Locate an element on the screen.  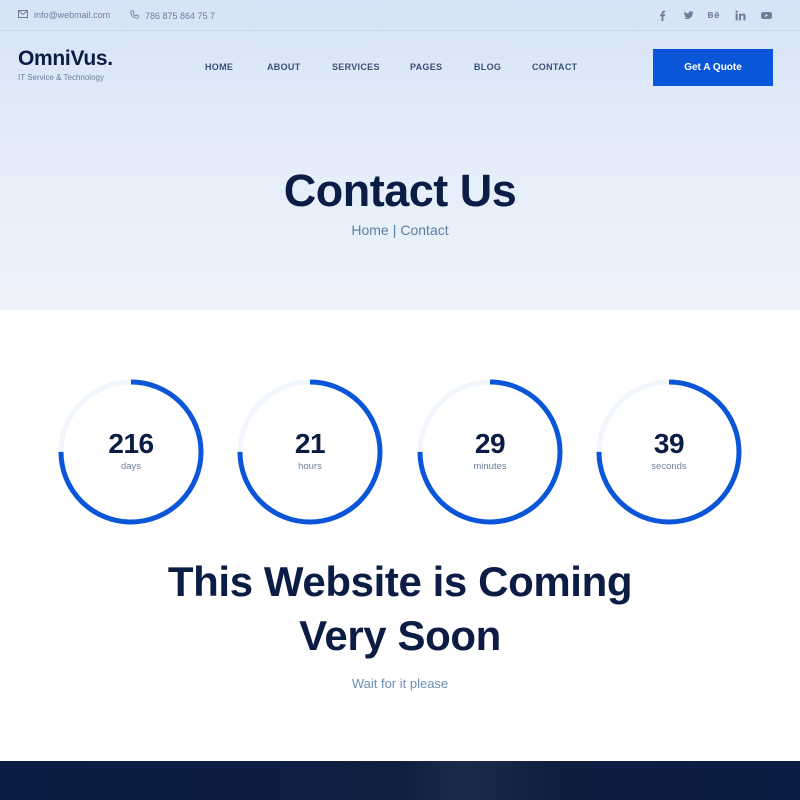
email-contact: info@webmail.com is located at coordinates (64, 15).